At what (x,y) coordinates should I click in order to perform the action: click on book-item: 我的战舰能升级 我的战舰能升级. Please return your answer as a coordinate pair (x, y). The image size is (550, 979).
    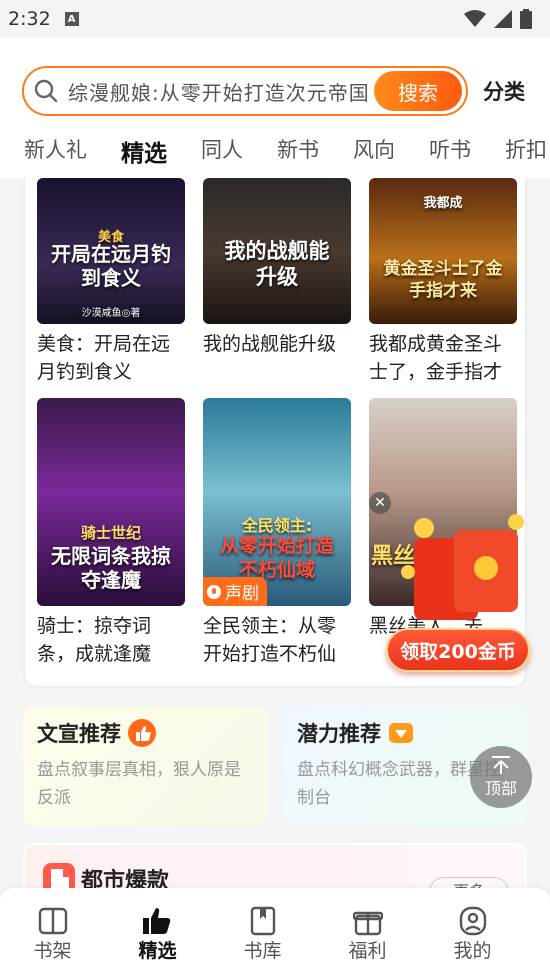
    Looking at the image, I should click on (277, 282).